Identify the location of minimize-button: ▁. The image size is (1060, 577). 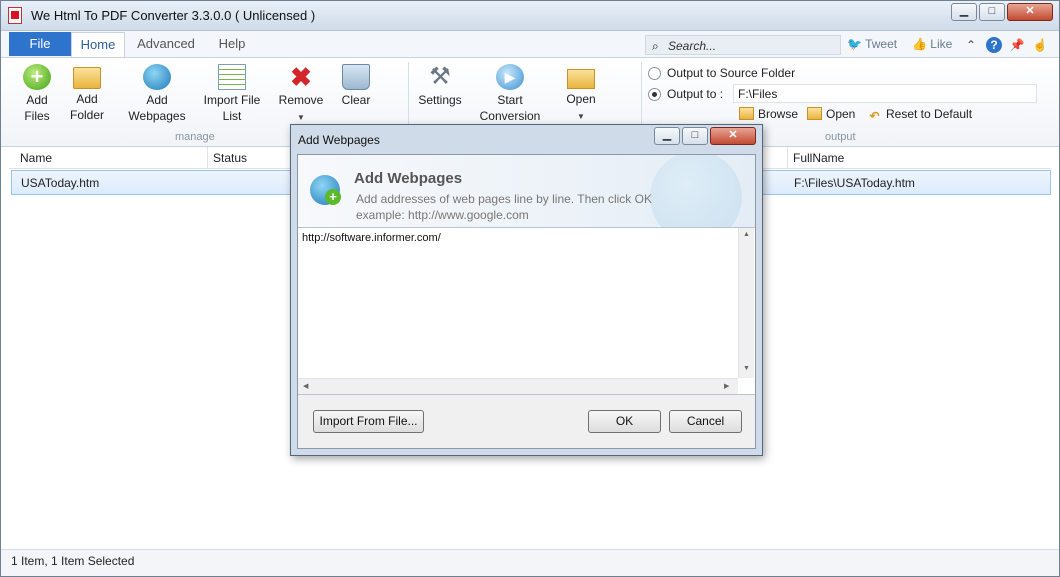
(964, 12).